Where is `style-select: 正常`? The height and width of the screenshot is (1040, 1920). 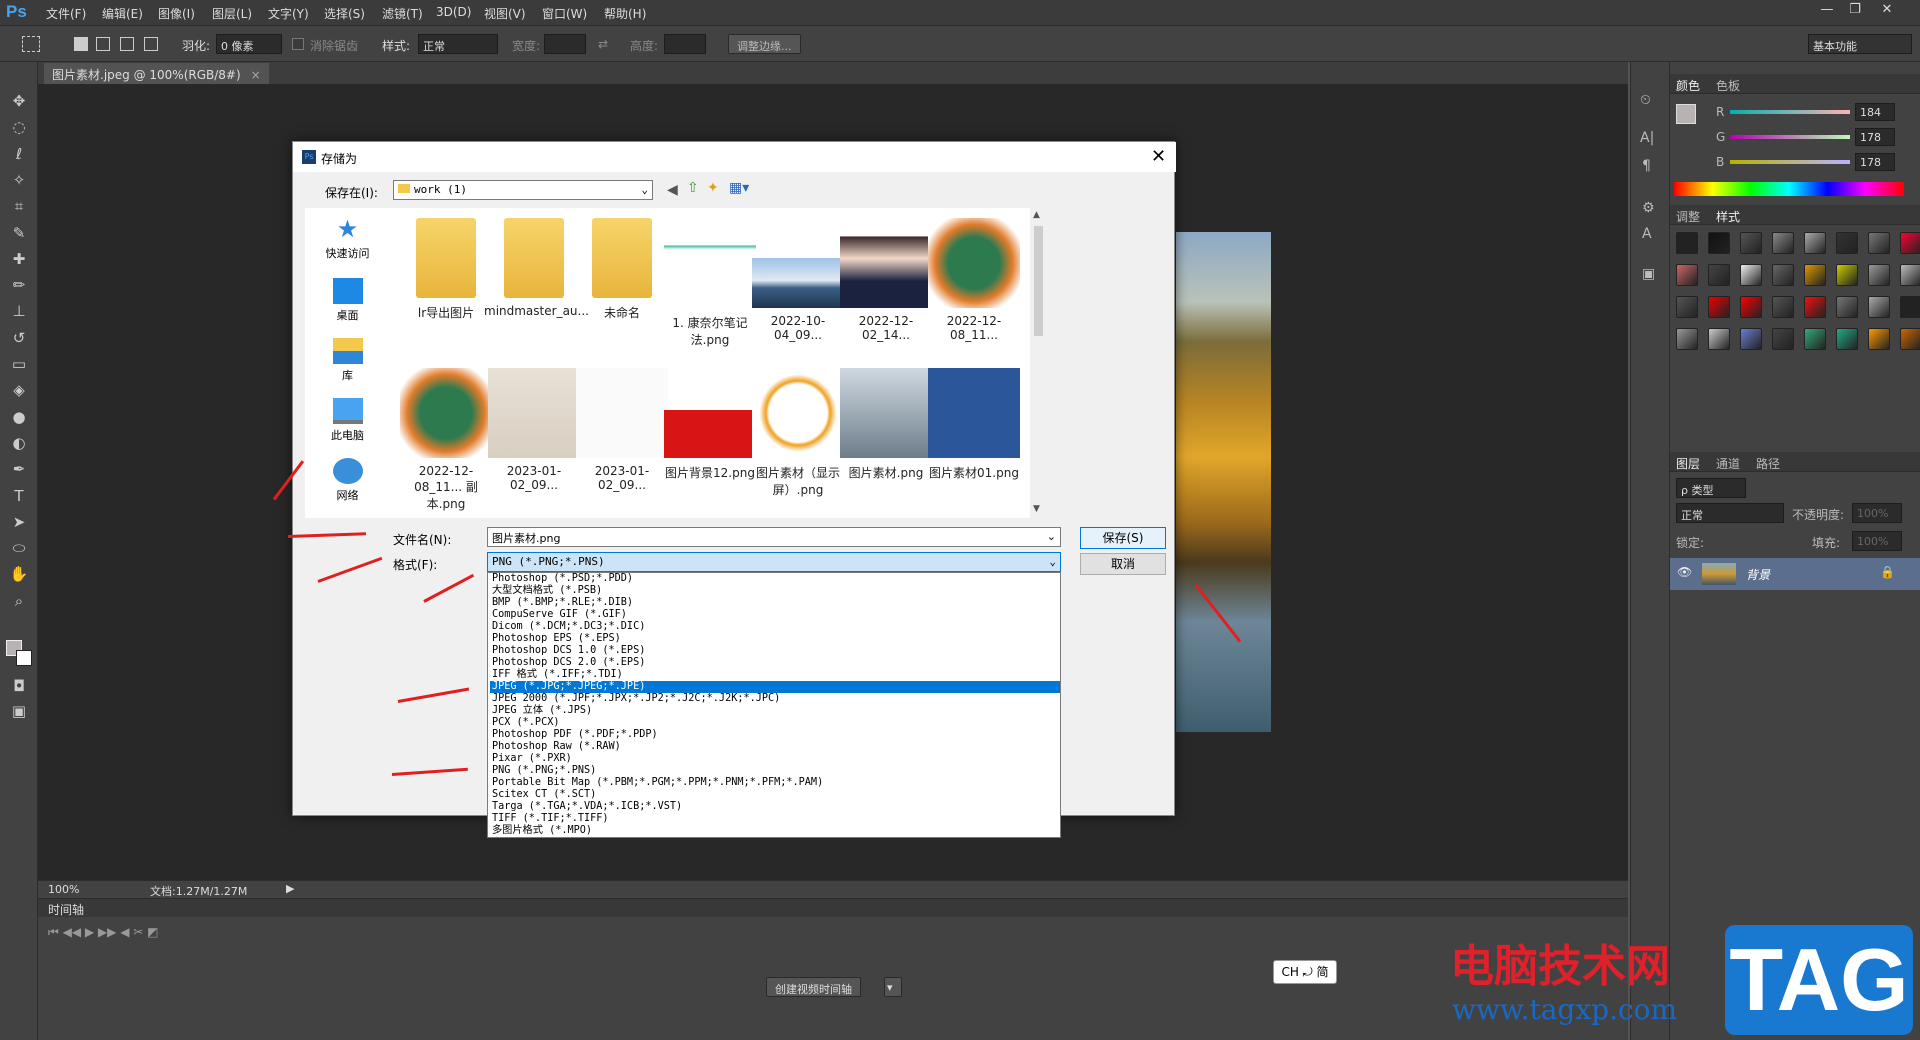
style-select: 正常 is located at coordinates (458, 44).